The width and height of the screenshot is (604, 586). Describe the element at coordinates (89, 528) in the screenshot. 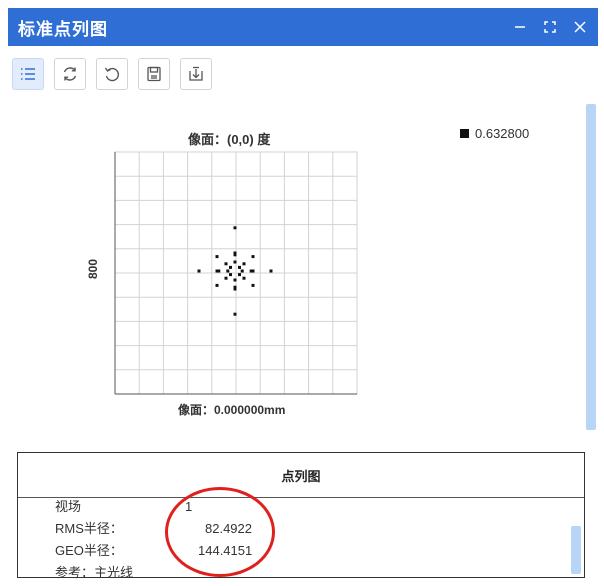

I see `row-key: RMS半径：` at that location.